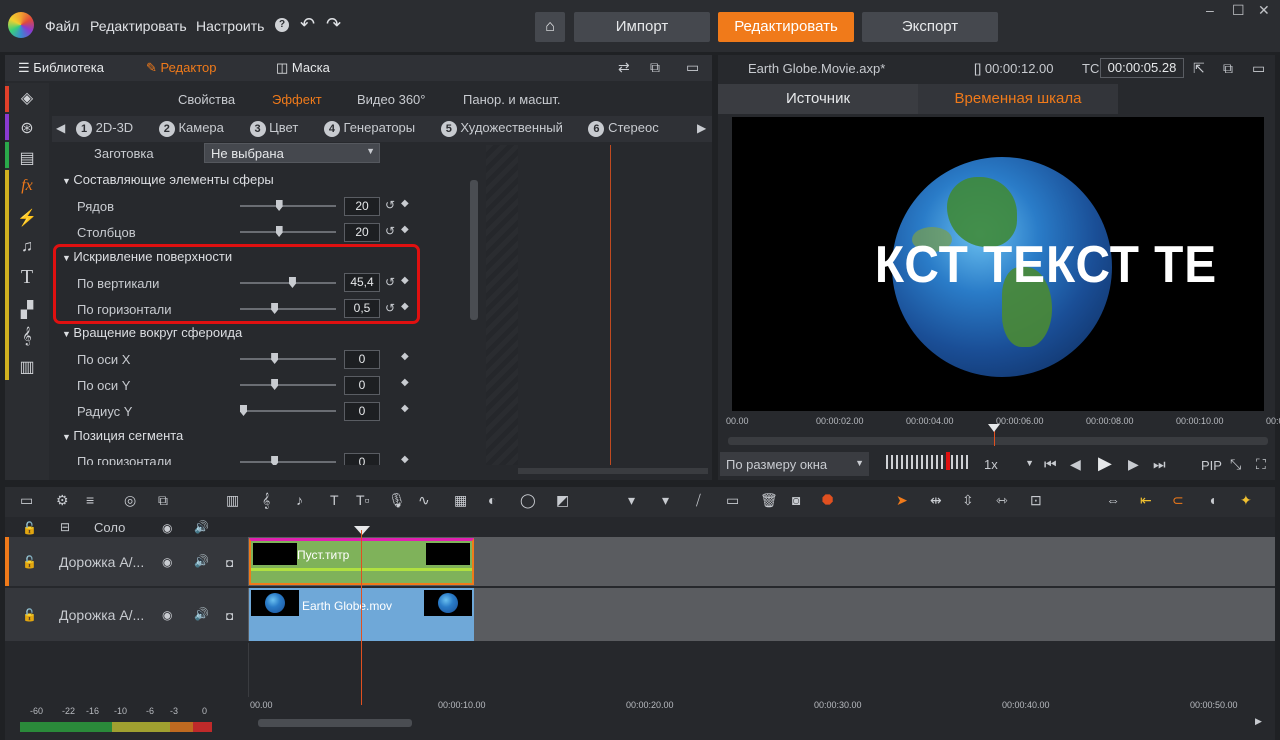 The height and width of the screenshot is (740, 1280). I want to click on audio-mixer-icon: ▥, so click(232, 500).